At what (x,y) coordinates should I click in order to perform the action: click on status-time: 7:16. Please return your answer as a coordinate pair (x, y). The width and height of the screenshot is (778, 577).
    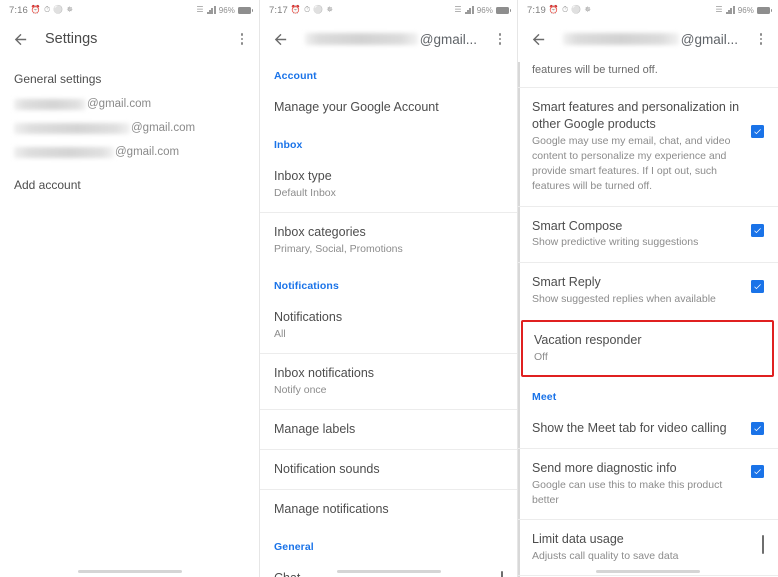
    Looking at the image, I should click on (18, 10).